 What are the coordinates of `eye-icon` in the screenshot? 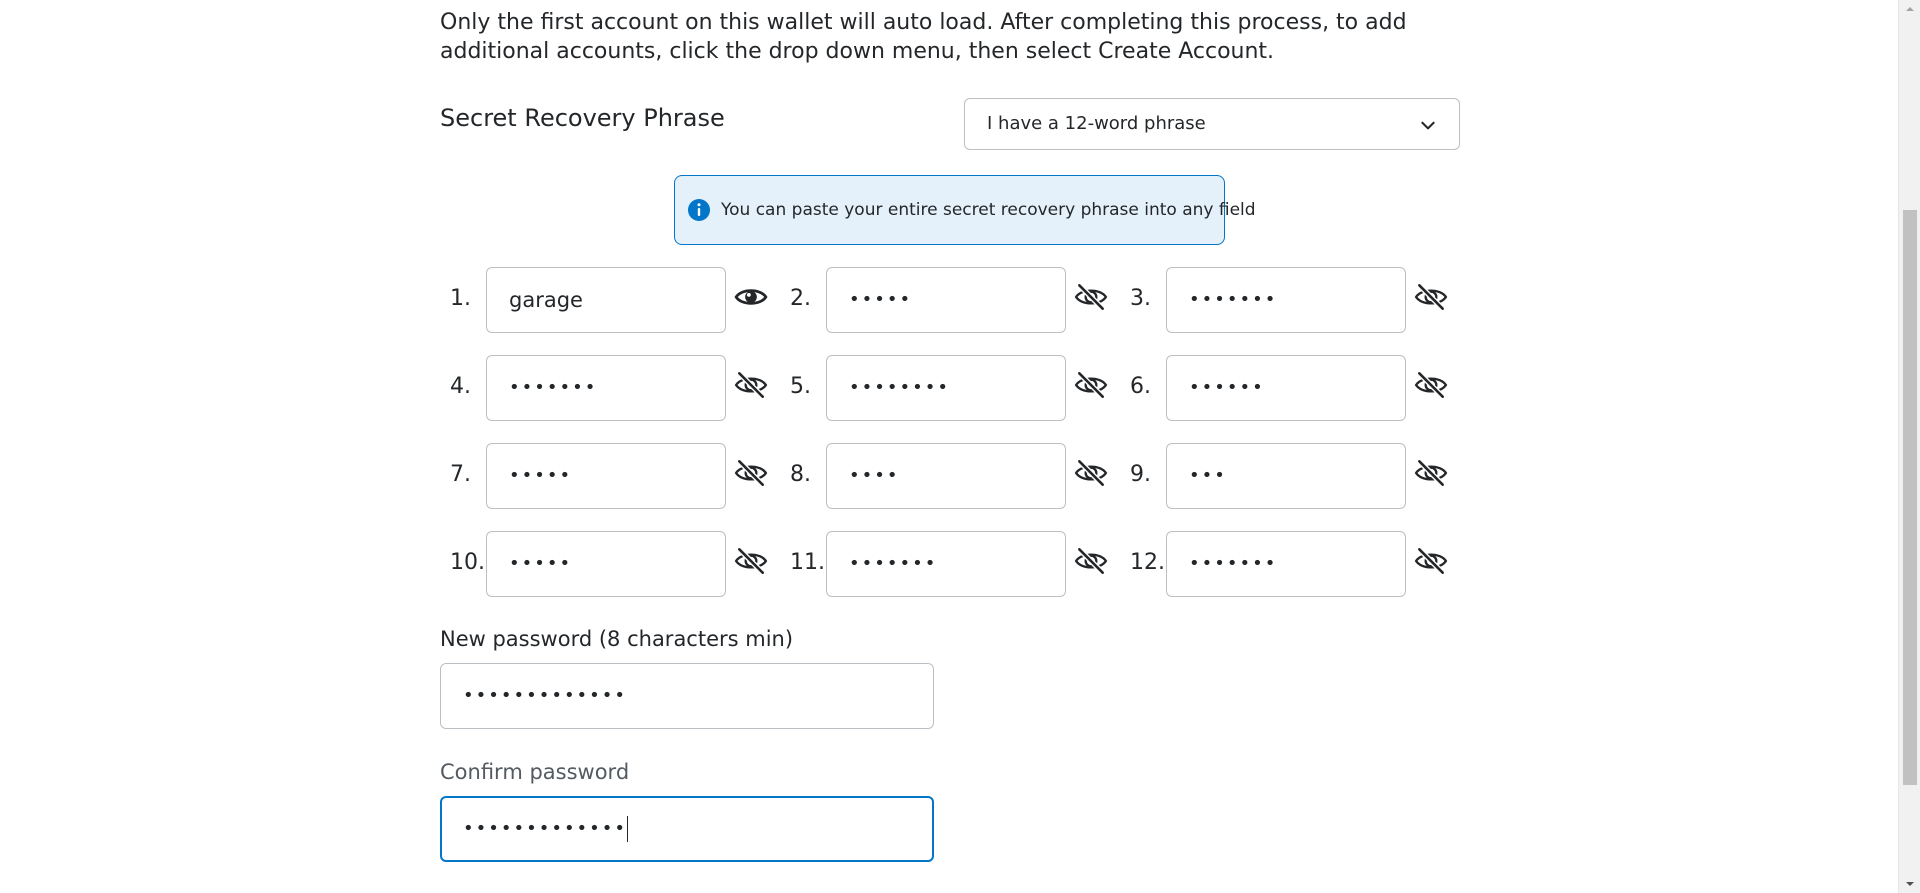 It's located at (751, 297).